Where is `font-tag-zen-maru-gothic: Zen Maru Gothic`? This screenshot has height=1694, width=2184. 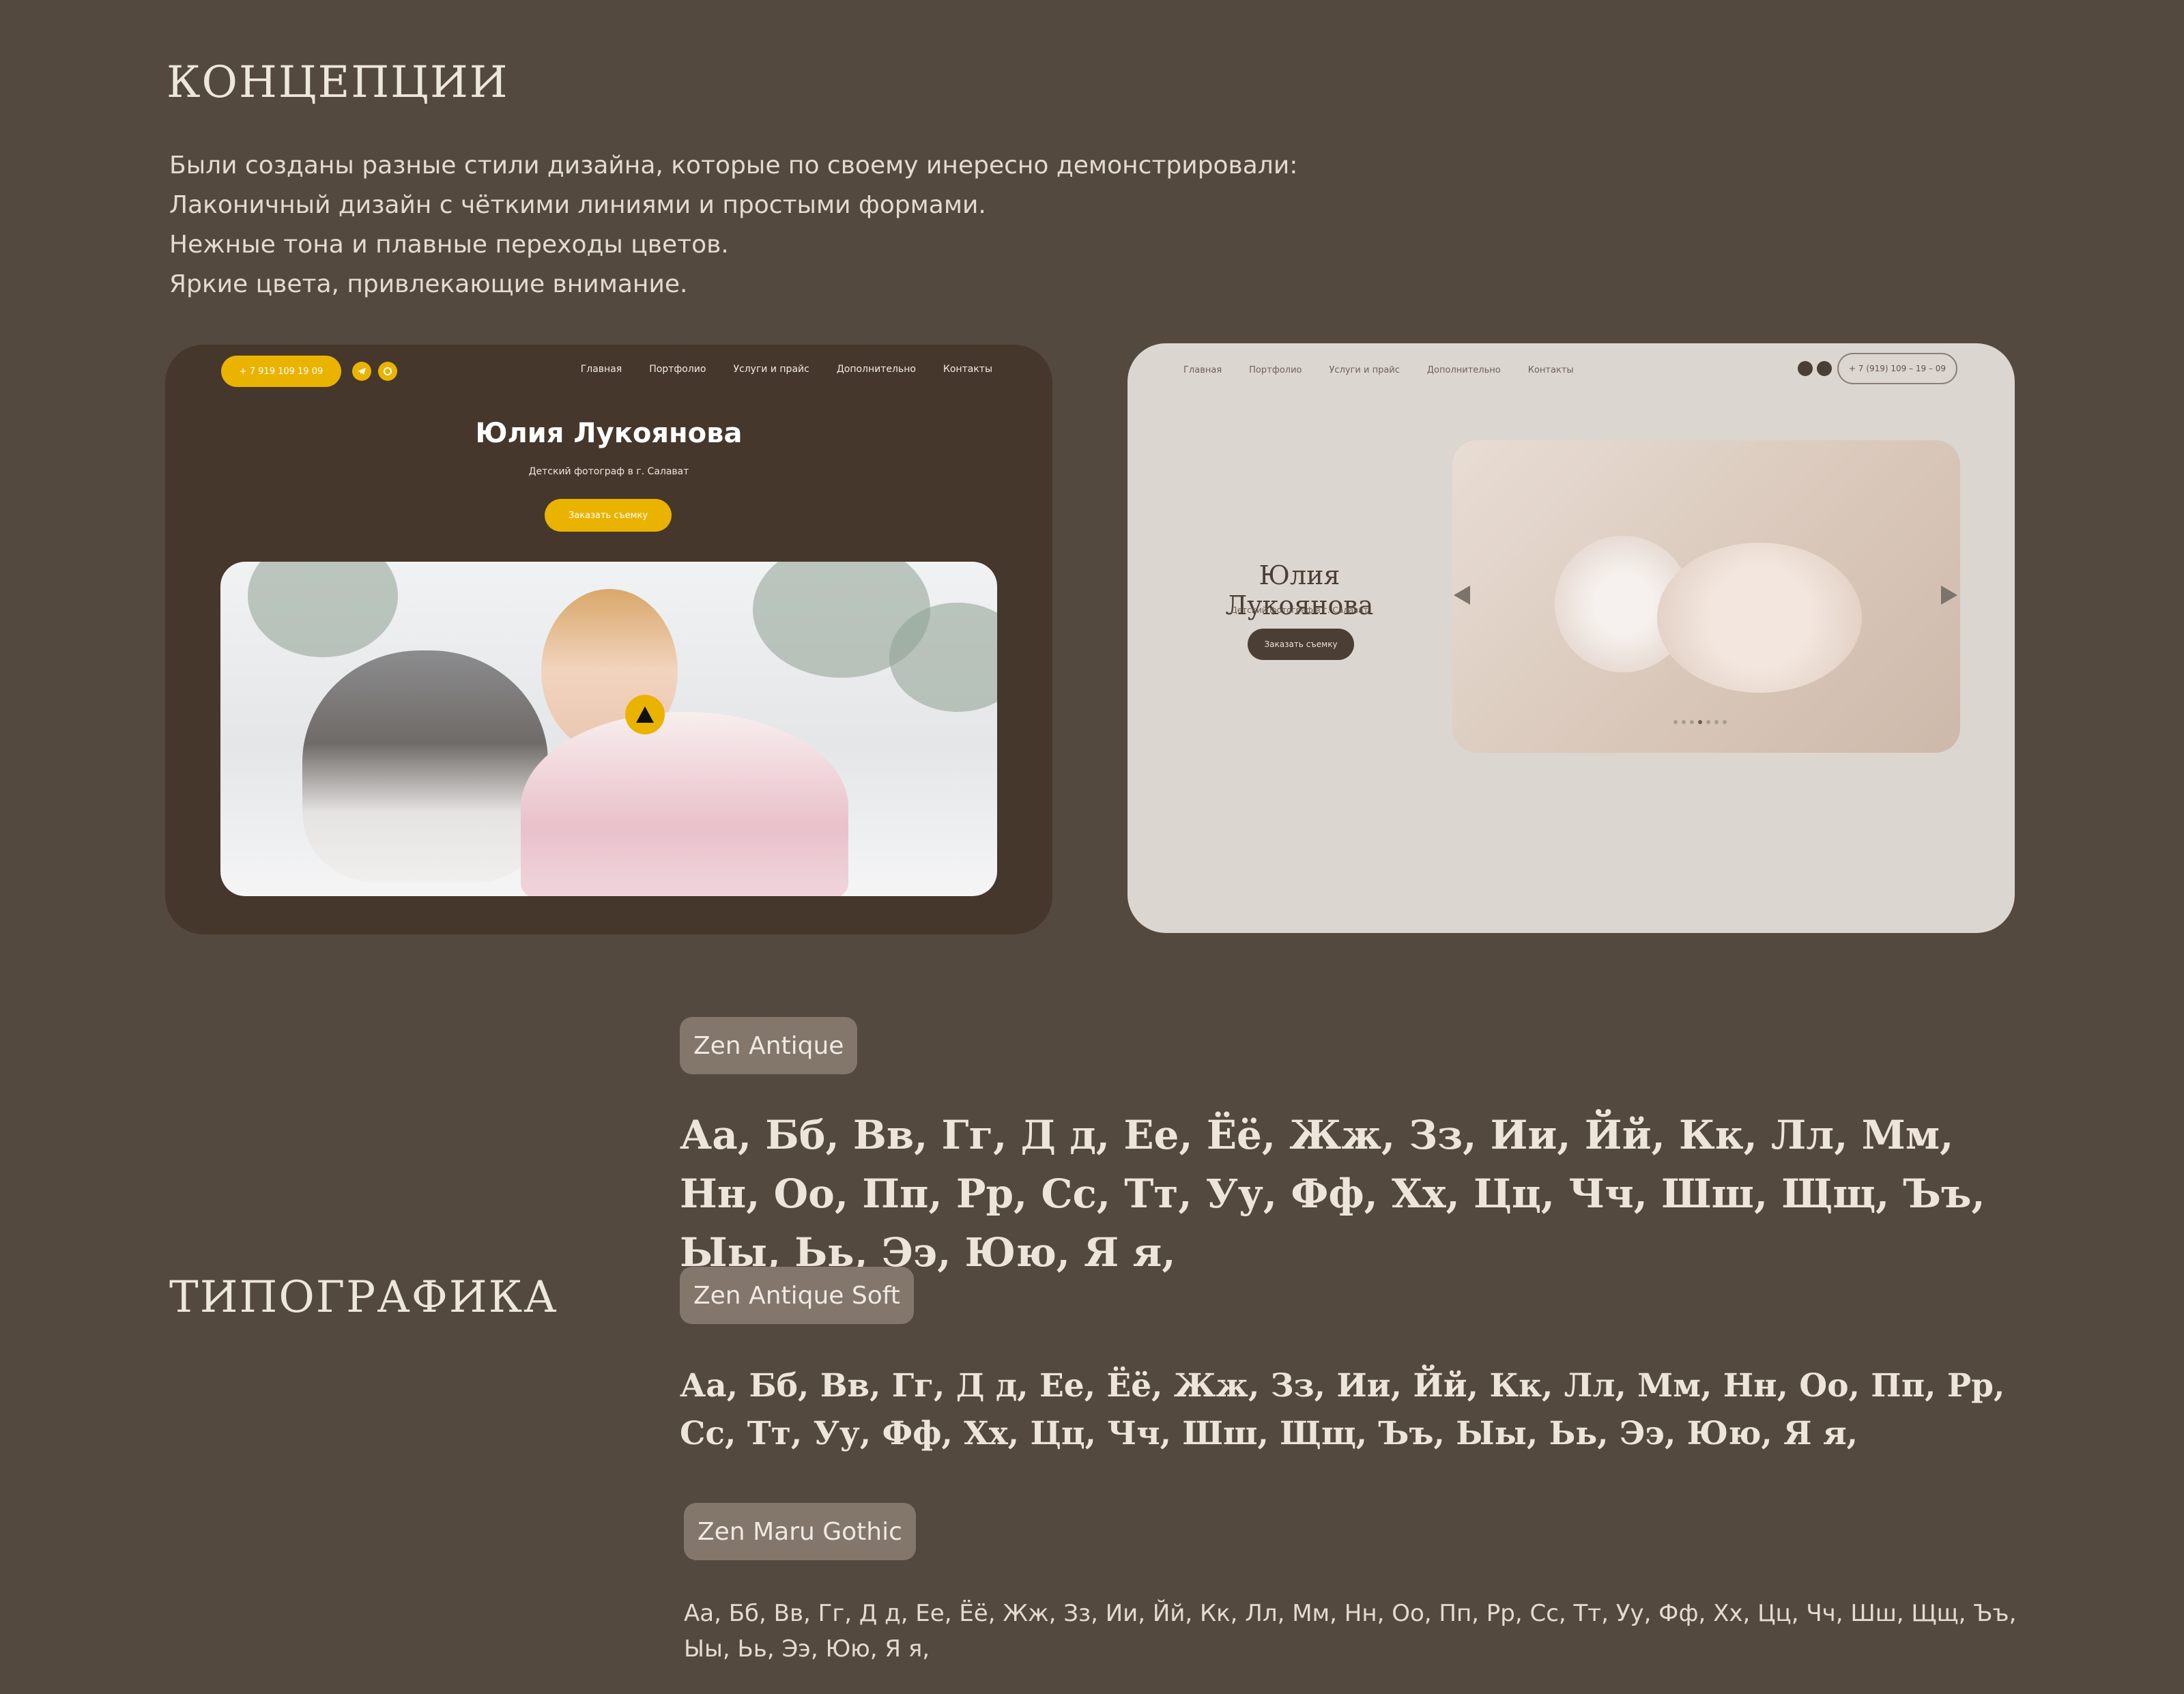
font-tag-zen-maru-gothic: Zen Maru Gothic is located at coordinates (800, 1531).